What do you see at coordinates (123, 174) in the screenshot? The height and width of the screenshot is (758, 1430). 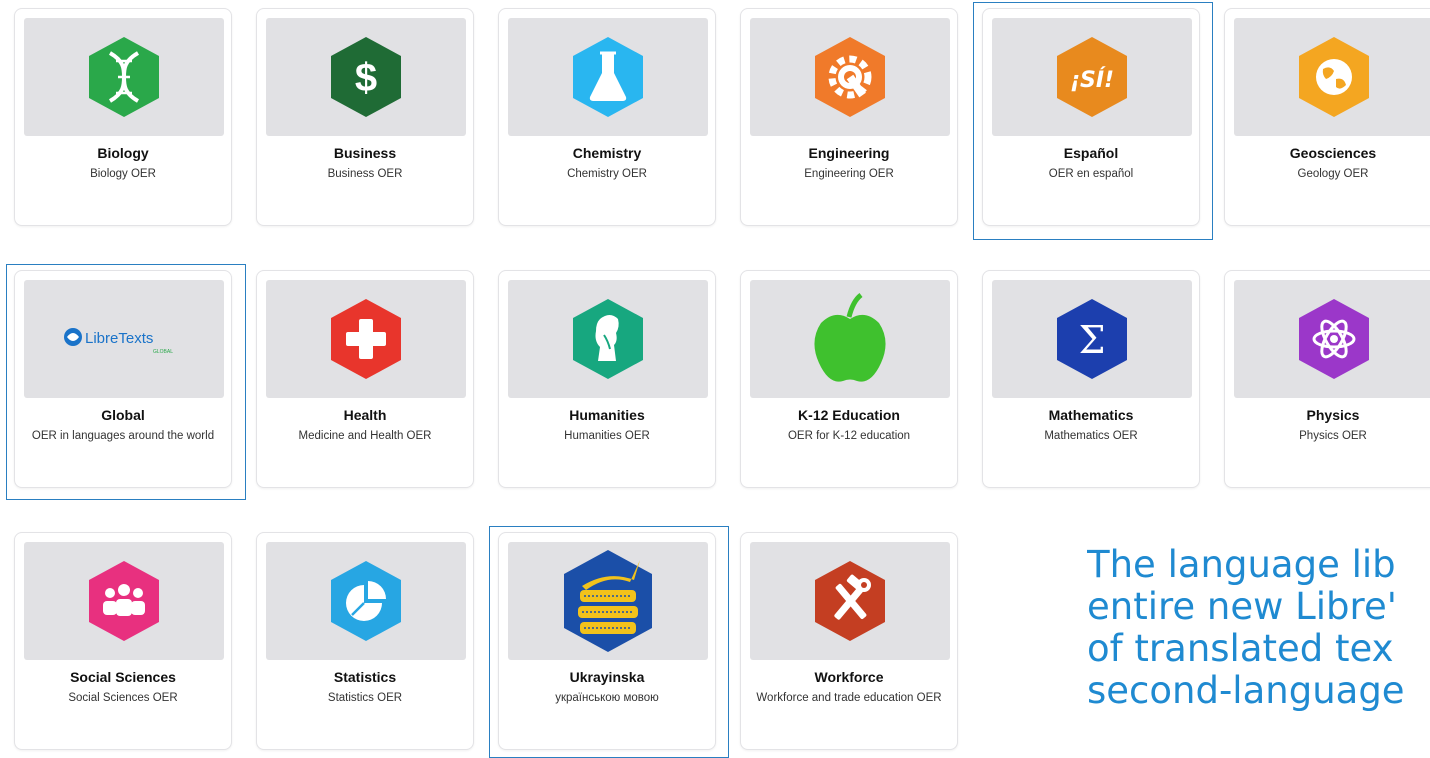 I see `card-subtitle: Biology OER` at bounding box center [123, 174].